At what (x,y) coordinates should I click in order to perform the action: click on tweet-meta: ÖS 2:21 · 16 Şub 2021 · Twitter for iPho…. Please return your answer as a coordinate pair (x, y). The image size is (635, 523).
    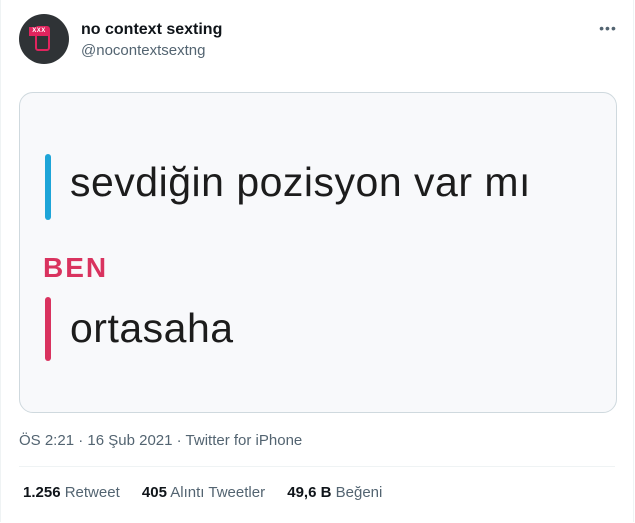
    Looking at the image, I should click on (160, 440).